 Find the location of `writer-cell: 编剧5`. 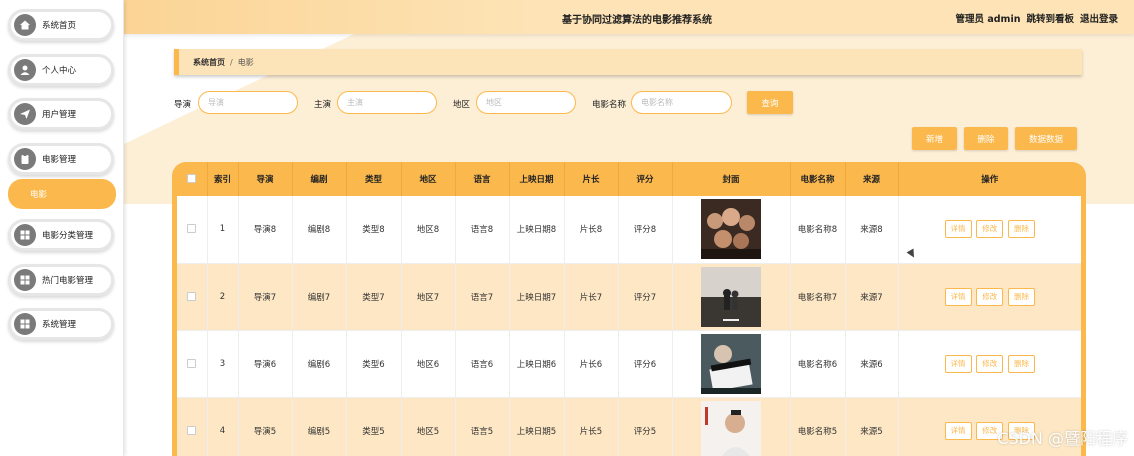

writer-cell: 编剧5 is located at coordinates (319, 426).